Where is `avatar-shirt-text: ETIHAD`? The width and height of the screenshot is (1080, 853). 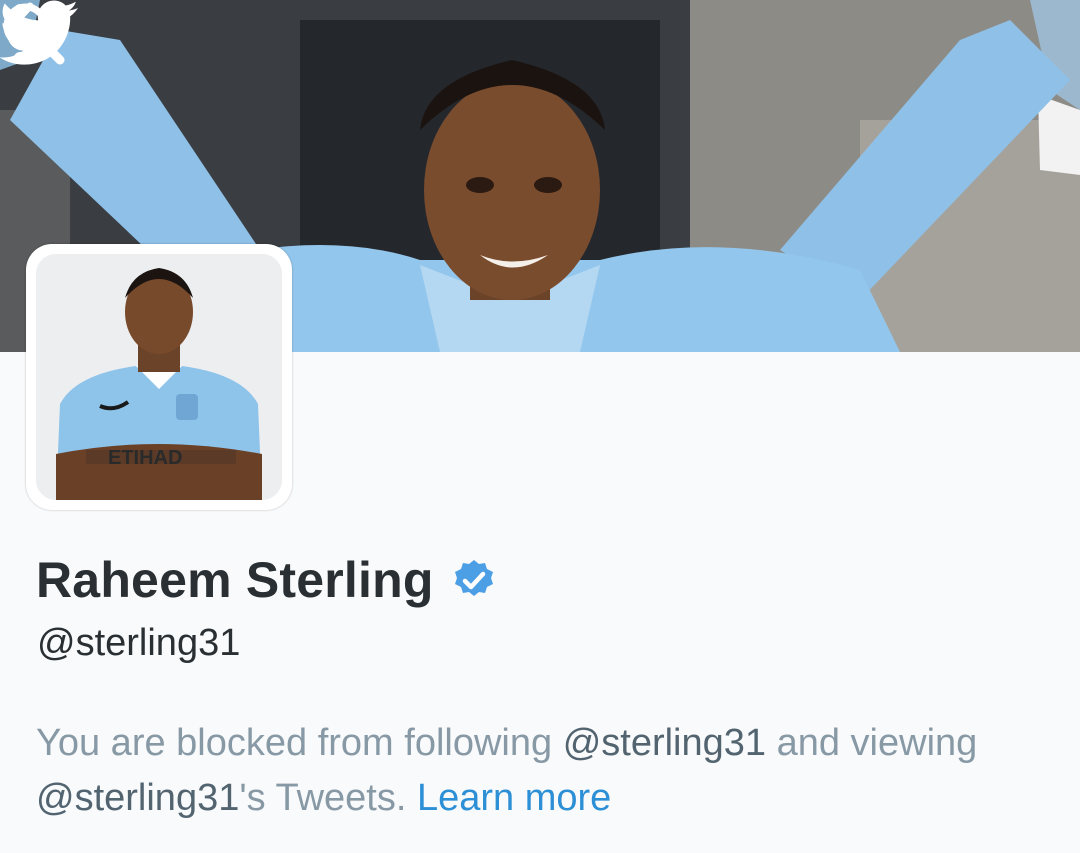
avatar-shirt-text: ETIHAD is located at coordinates (145, 458).